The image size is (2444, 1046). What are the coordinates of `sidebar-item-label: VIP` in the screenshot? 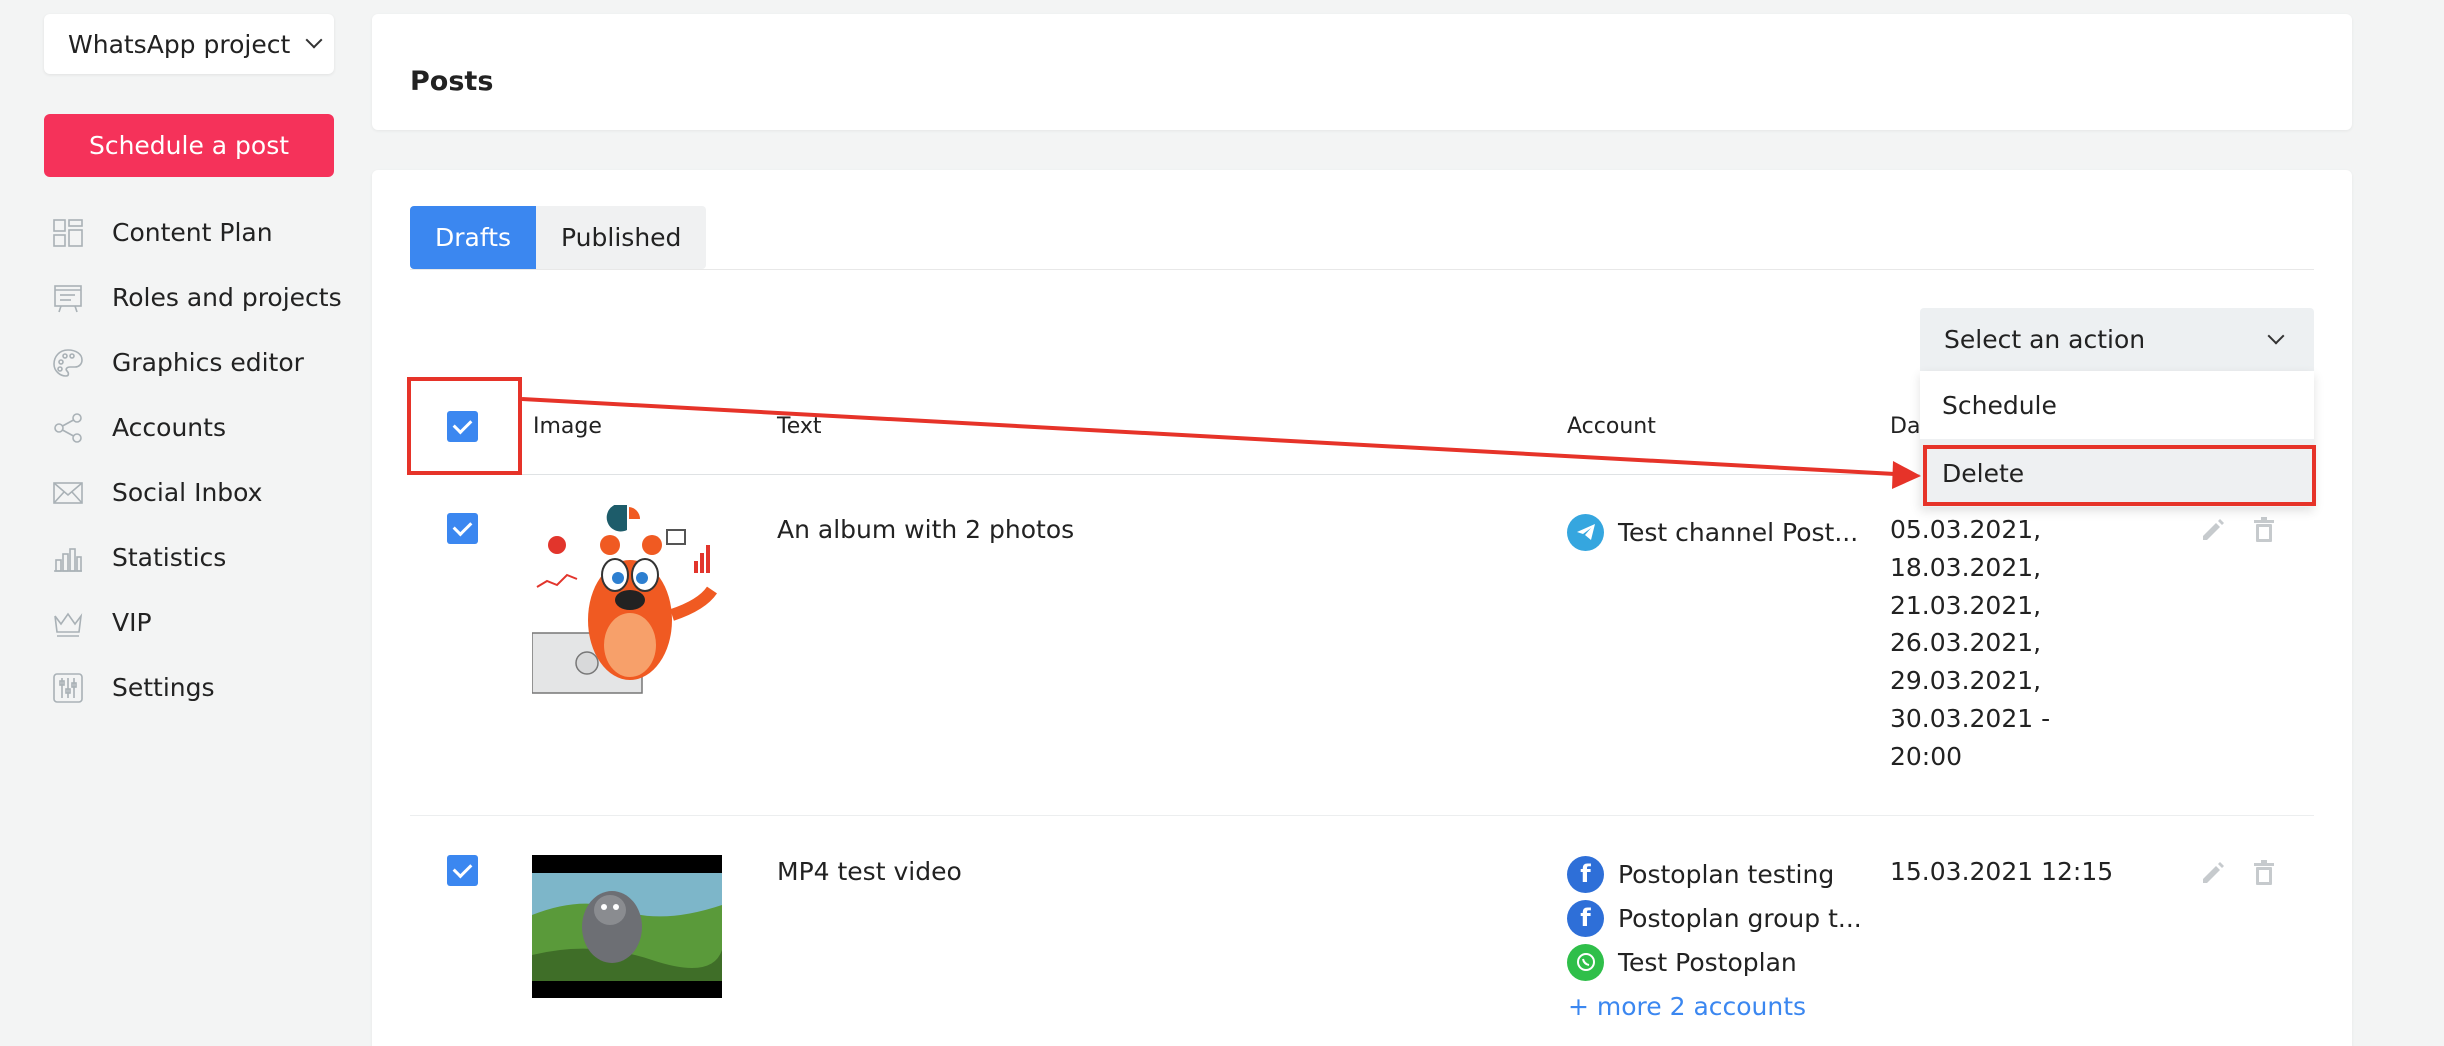 It's located at (132, 622).